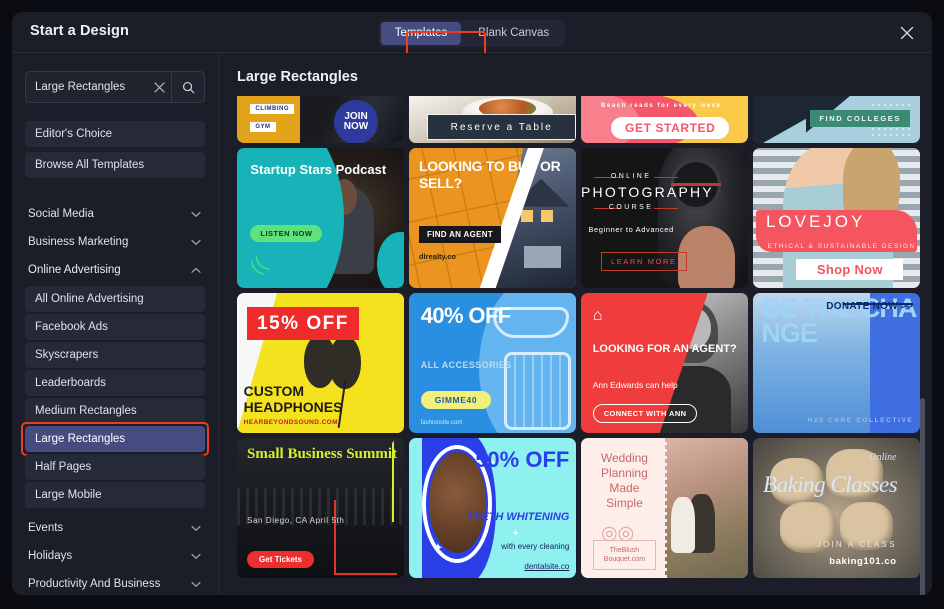 The image size is (944, 609). I want to click on tab-templates: Templates, so click(421, 33).